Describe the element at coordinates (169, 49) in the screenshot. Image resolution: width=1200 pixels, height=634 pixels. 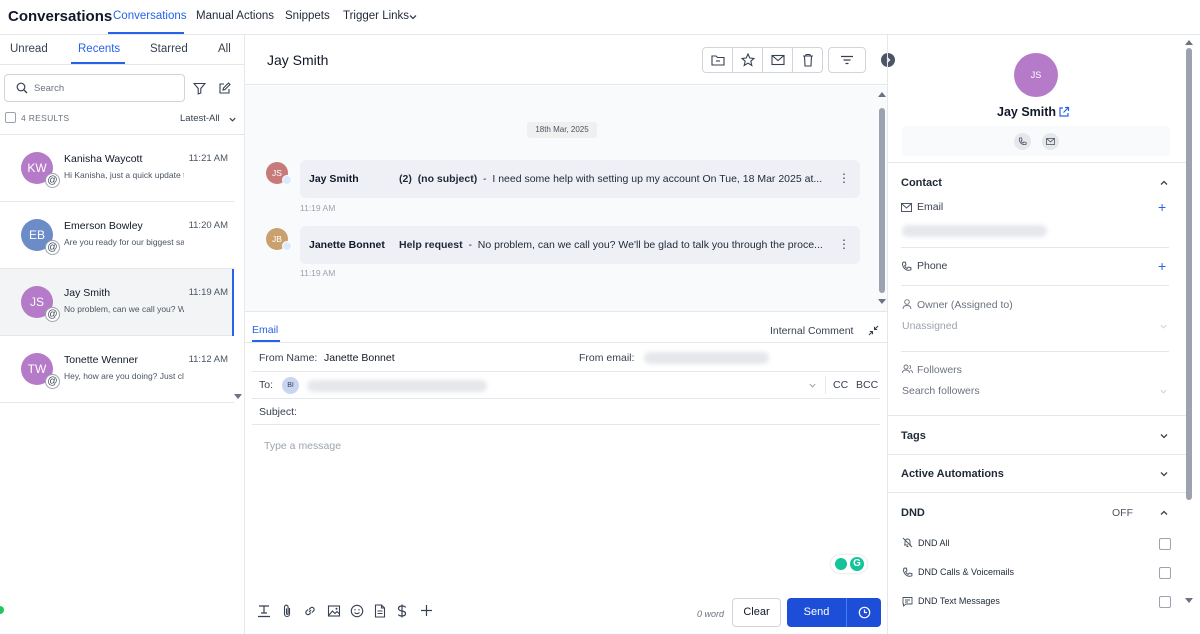
I see `tab-starred: Starred` at that location.